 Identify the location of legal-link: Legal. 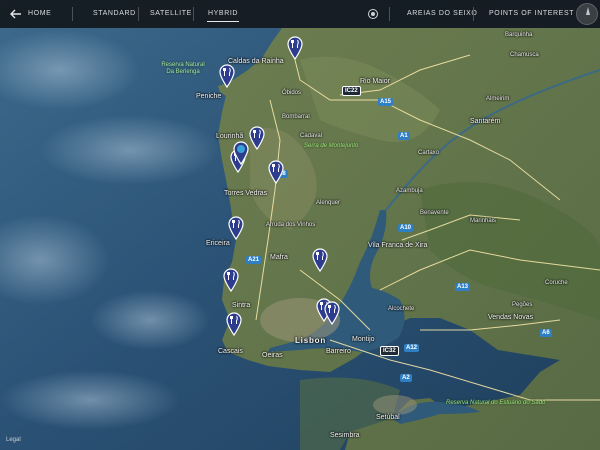
(13, 440).